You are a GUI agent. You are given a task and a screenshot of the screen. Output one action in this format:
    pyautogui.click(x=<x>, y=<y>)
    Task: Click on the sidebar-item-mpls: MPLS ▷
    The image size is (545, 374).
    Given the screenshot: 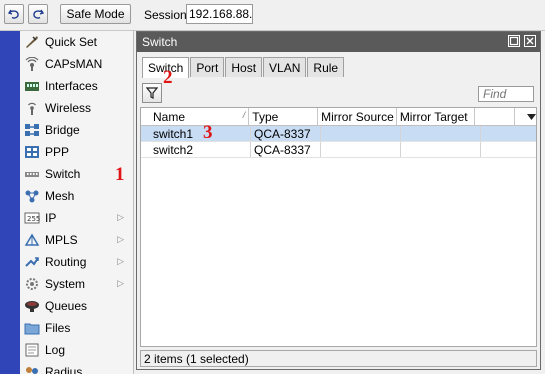 What is the action you would take?
    pyautogui.click(x=76, y=240)
    